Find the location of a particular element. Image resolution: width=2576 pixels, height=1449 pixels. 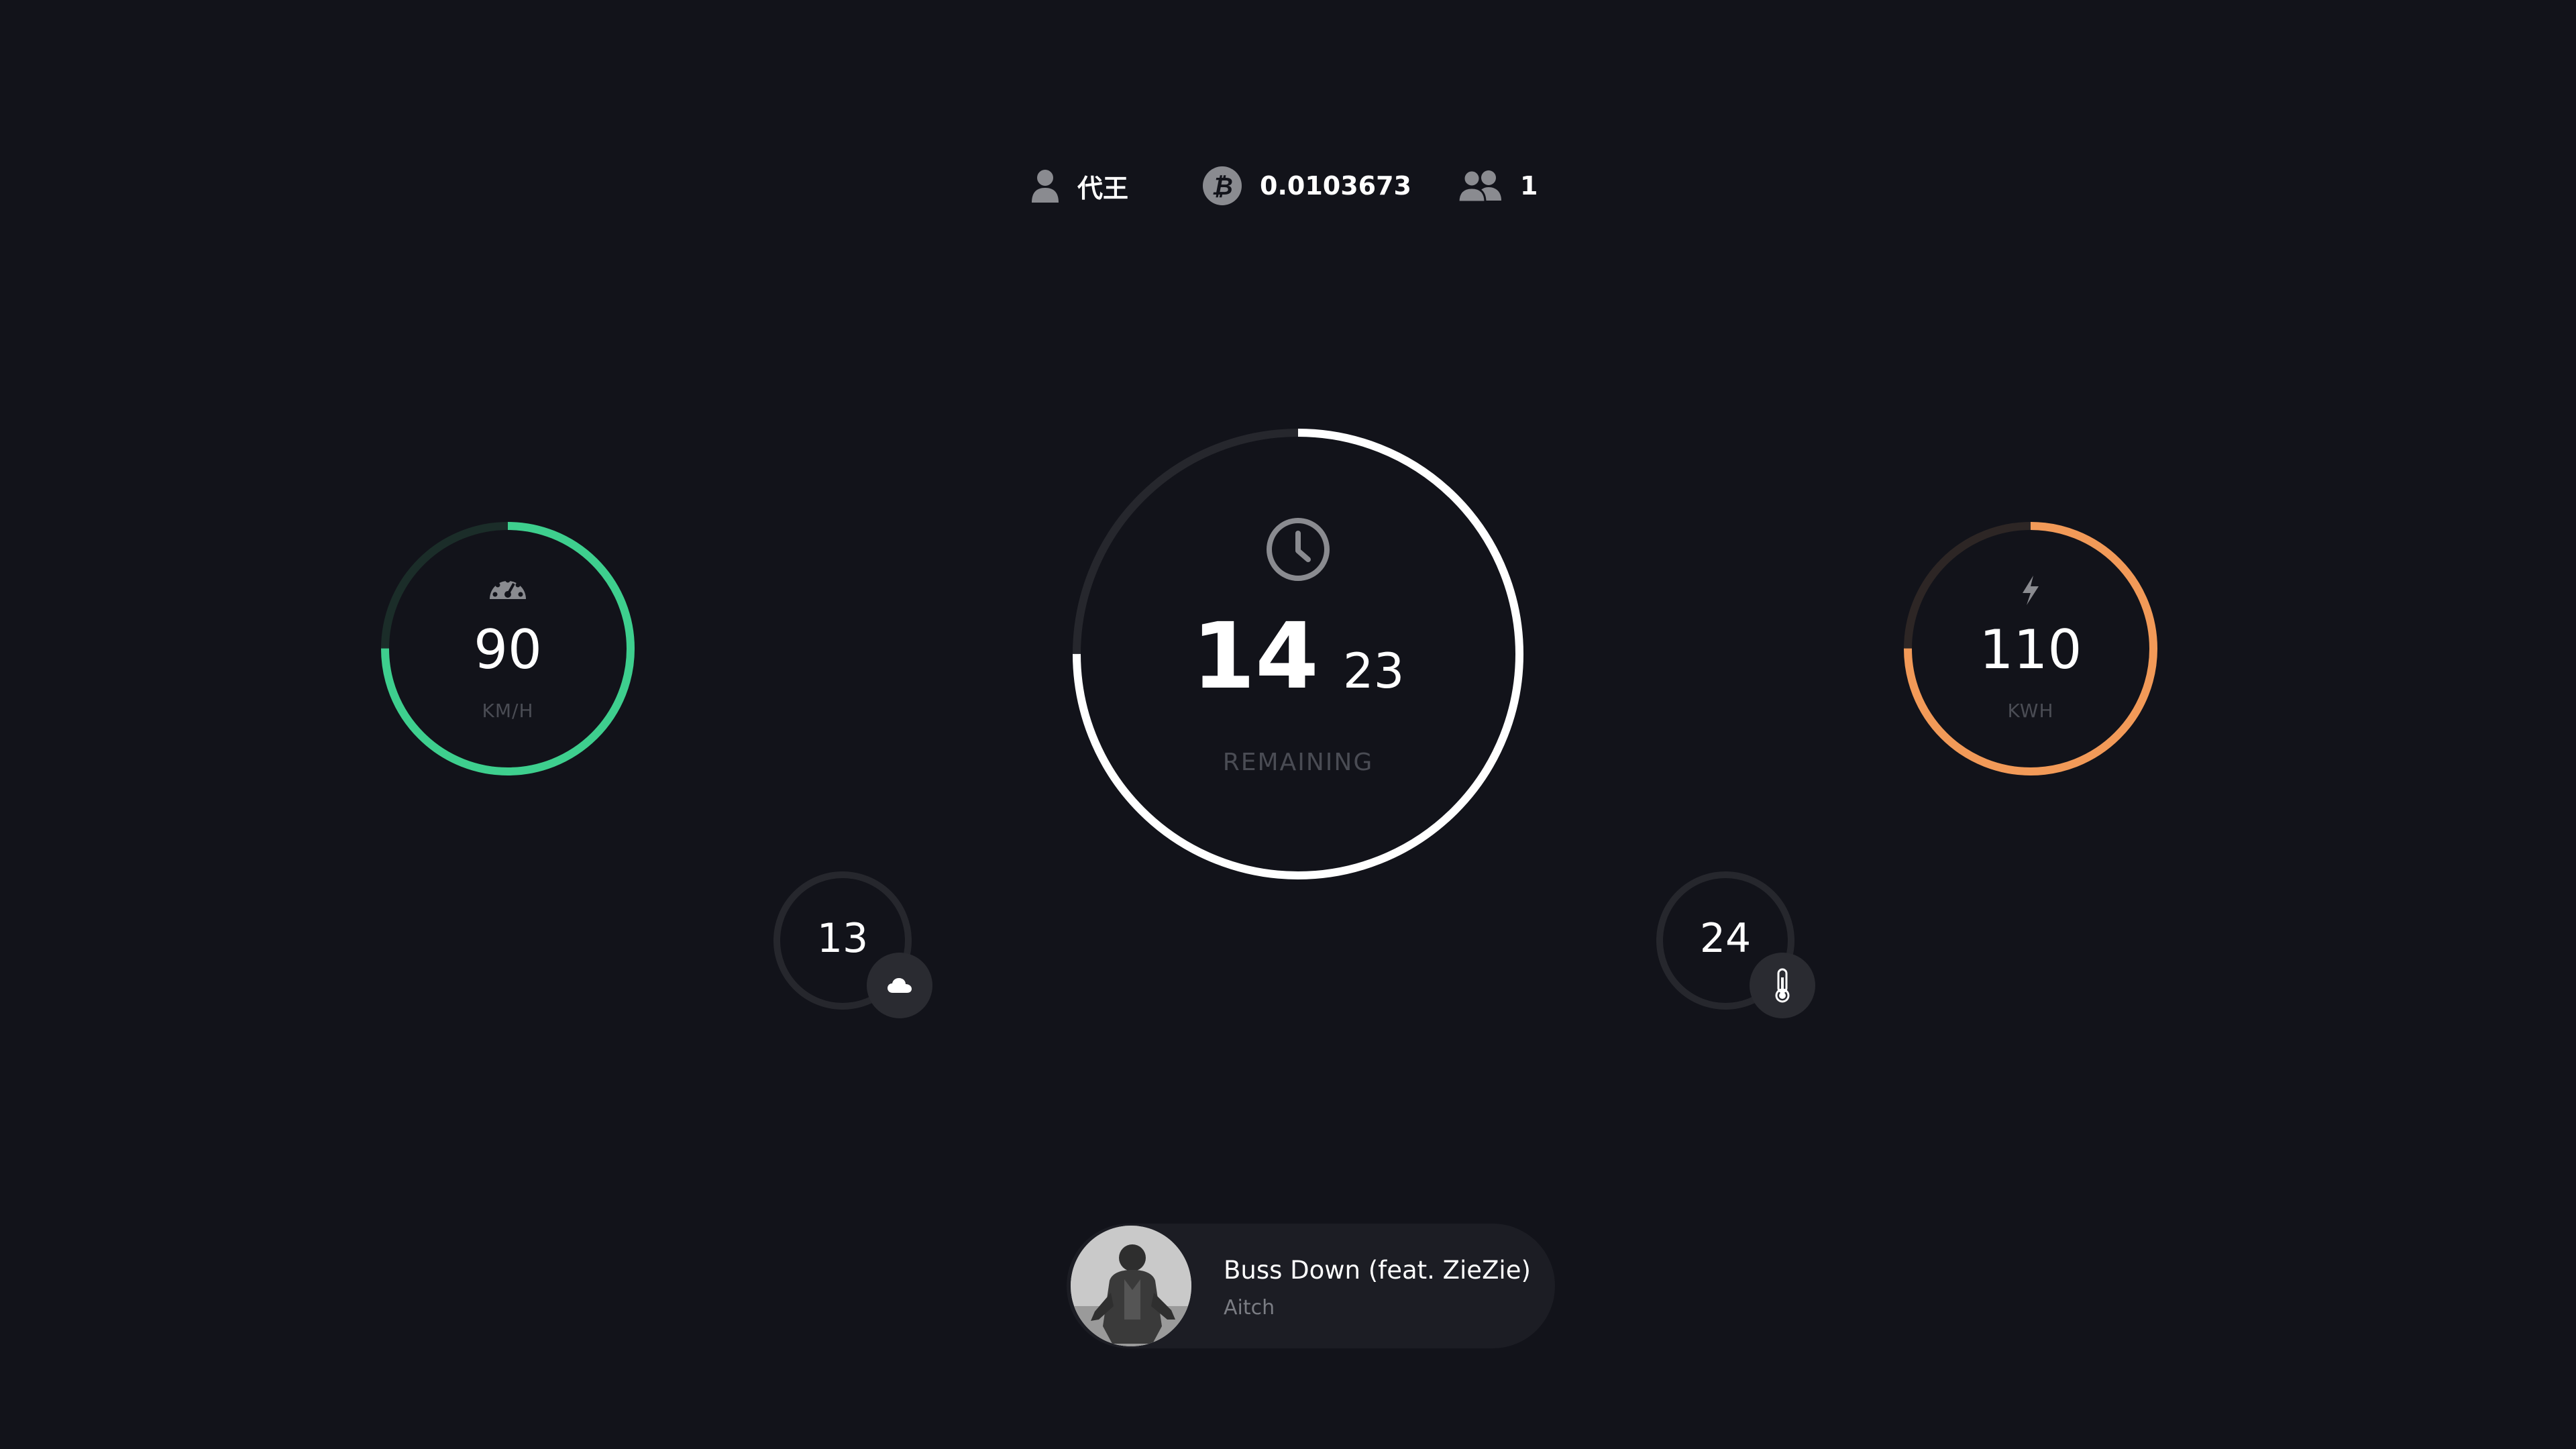

speedometer-icon is located at coordinates (508, 588).